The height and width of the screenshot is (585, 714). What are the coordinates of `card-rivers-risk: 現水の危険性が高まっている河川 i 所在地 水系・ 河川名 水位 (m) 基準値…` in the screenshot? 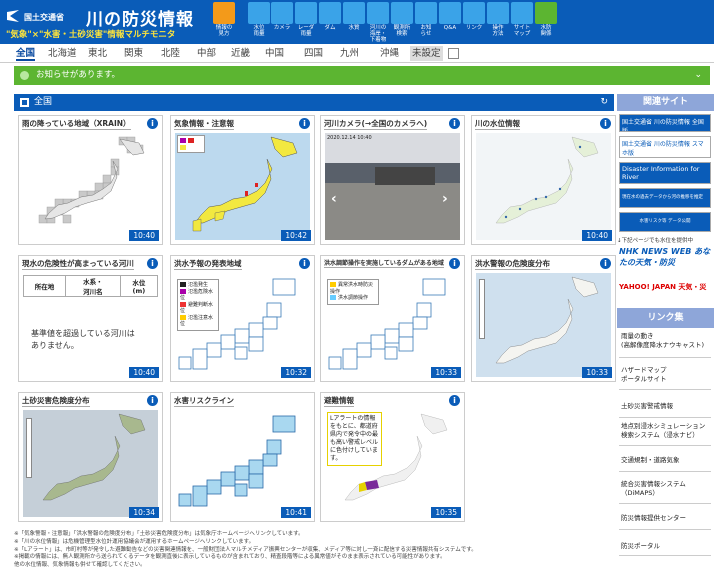 It's located at (90, 318).